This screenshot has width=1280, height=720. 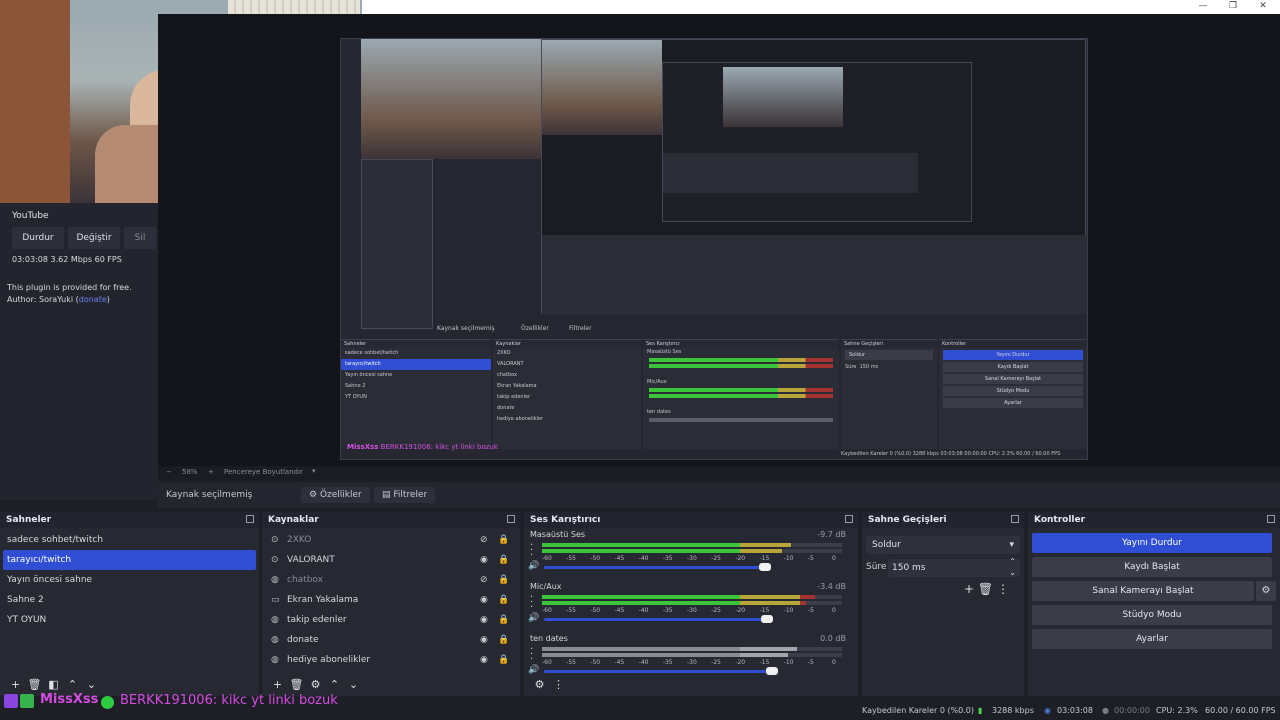 What do you see at coordinates (391, 660) in the screenshot?
I see `source-item: ◍ hediye abonelikler ◉ 🔒` at bounding box center [391, 660].